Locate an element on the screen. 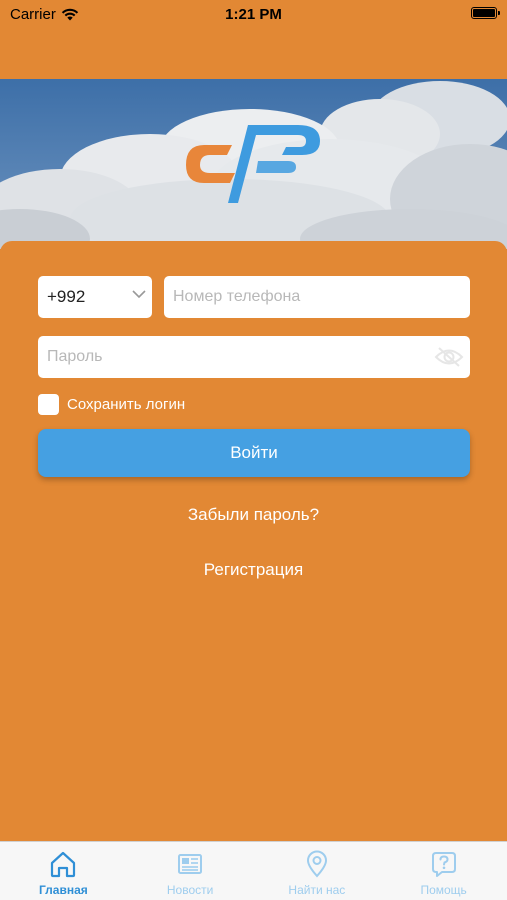  tab-label: Новости is located at coordinates (190, 890).